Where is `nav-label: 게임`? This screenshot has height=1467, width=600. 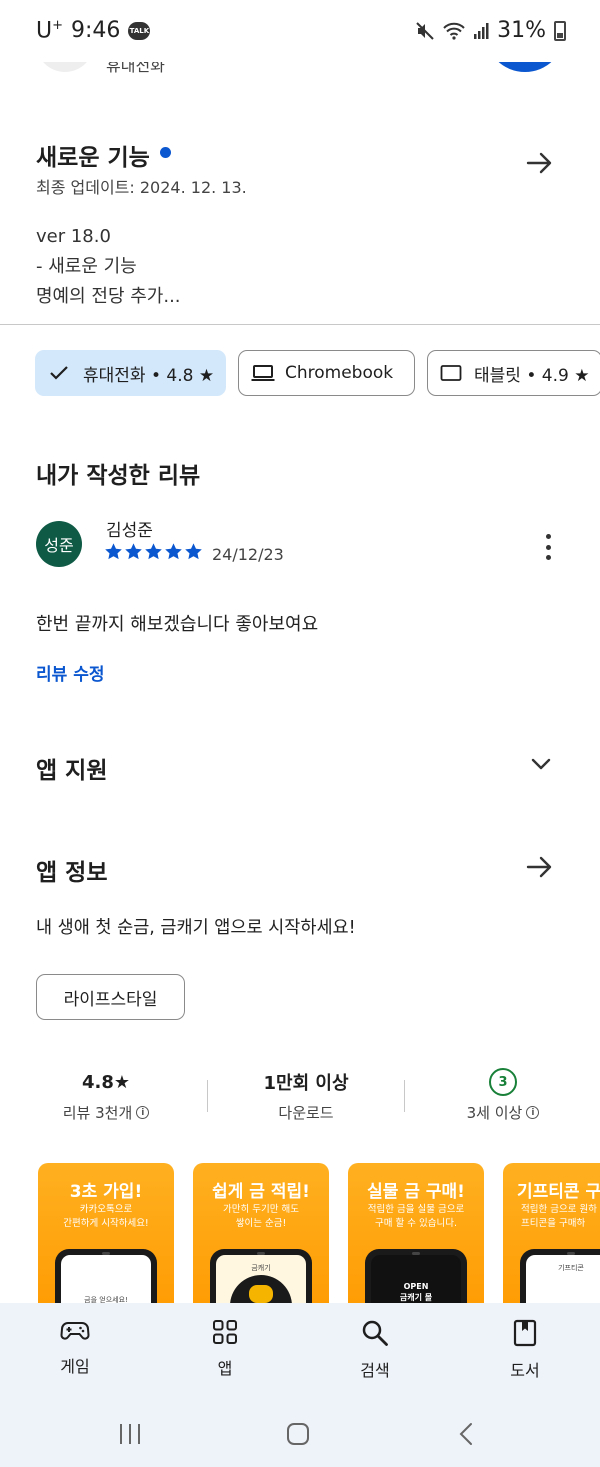 nav-label: 게임 is located at coordinates (75, 1366).